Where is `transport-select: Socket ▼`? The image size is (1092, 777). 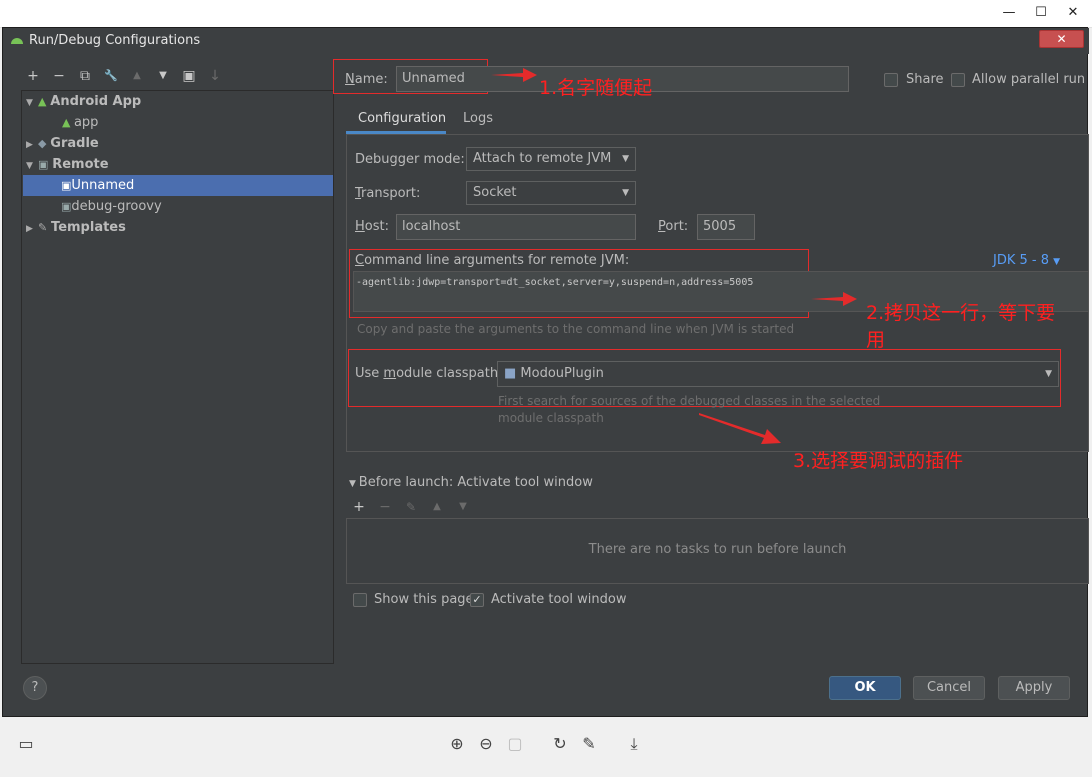 transport-select: Socket ▼ is located at coordinates (551, 193).